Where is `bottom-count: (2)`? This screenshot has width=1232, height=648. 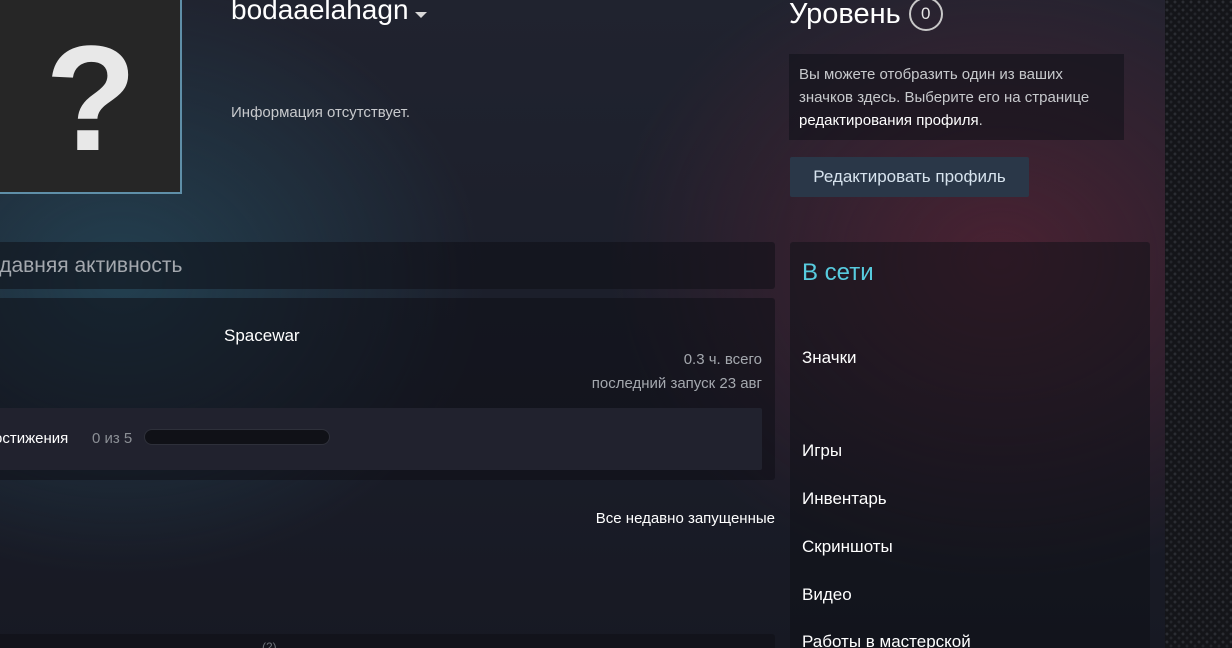 bottom-count: (2) is located at coordinates (269, 644).